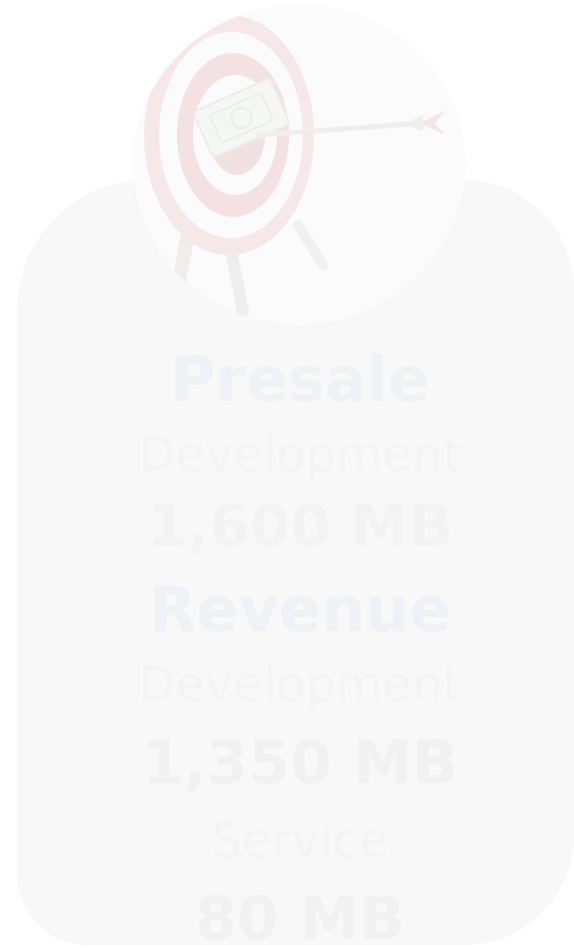 This screenshot has height=948, width=574. Describe the element at coordinates (300, 763) in the screenshot. I see `revenue-development-value: 1,350 MB` at that location.